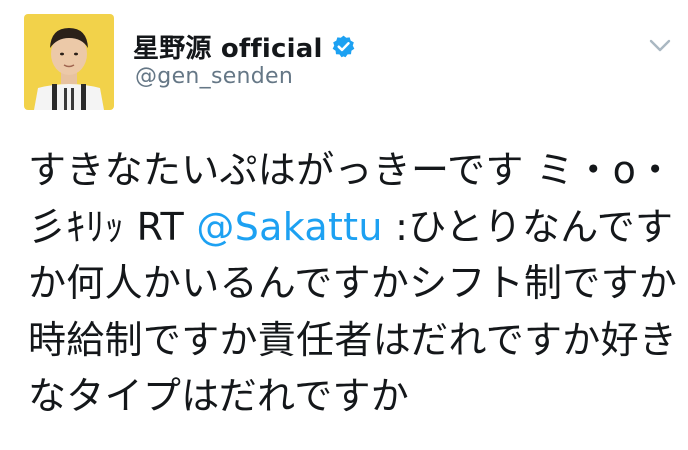  What do you see at coordinates (214, 76) in the screenshot?
I see `user-handle: @gen_senden` at bounding box center [214, 76].